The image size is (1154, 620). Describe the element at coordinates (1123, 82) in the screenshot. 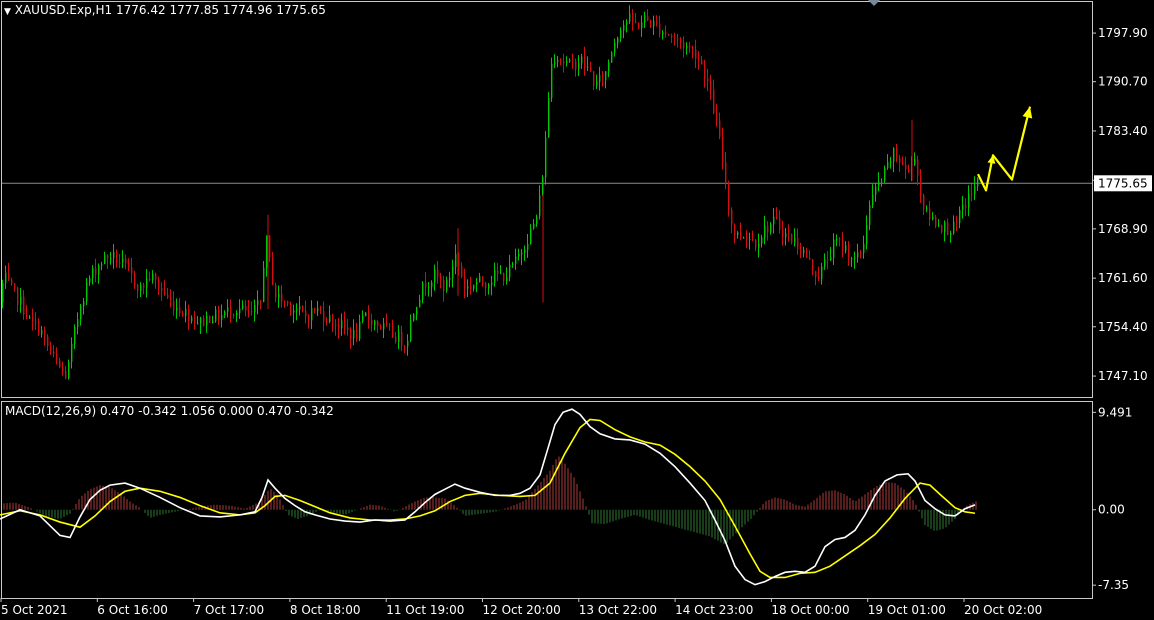

I see `price-tick-label: 1790.70` at that location.